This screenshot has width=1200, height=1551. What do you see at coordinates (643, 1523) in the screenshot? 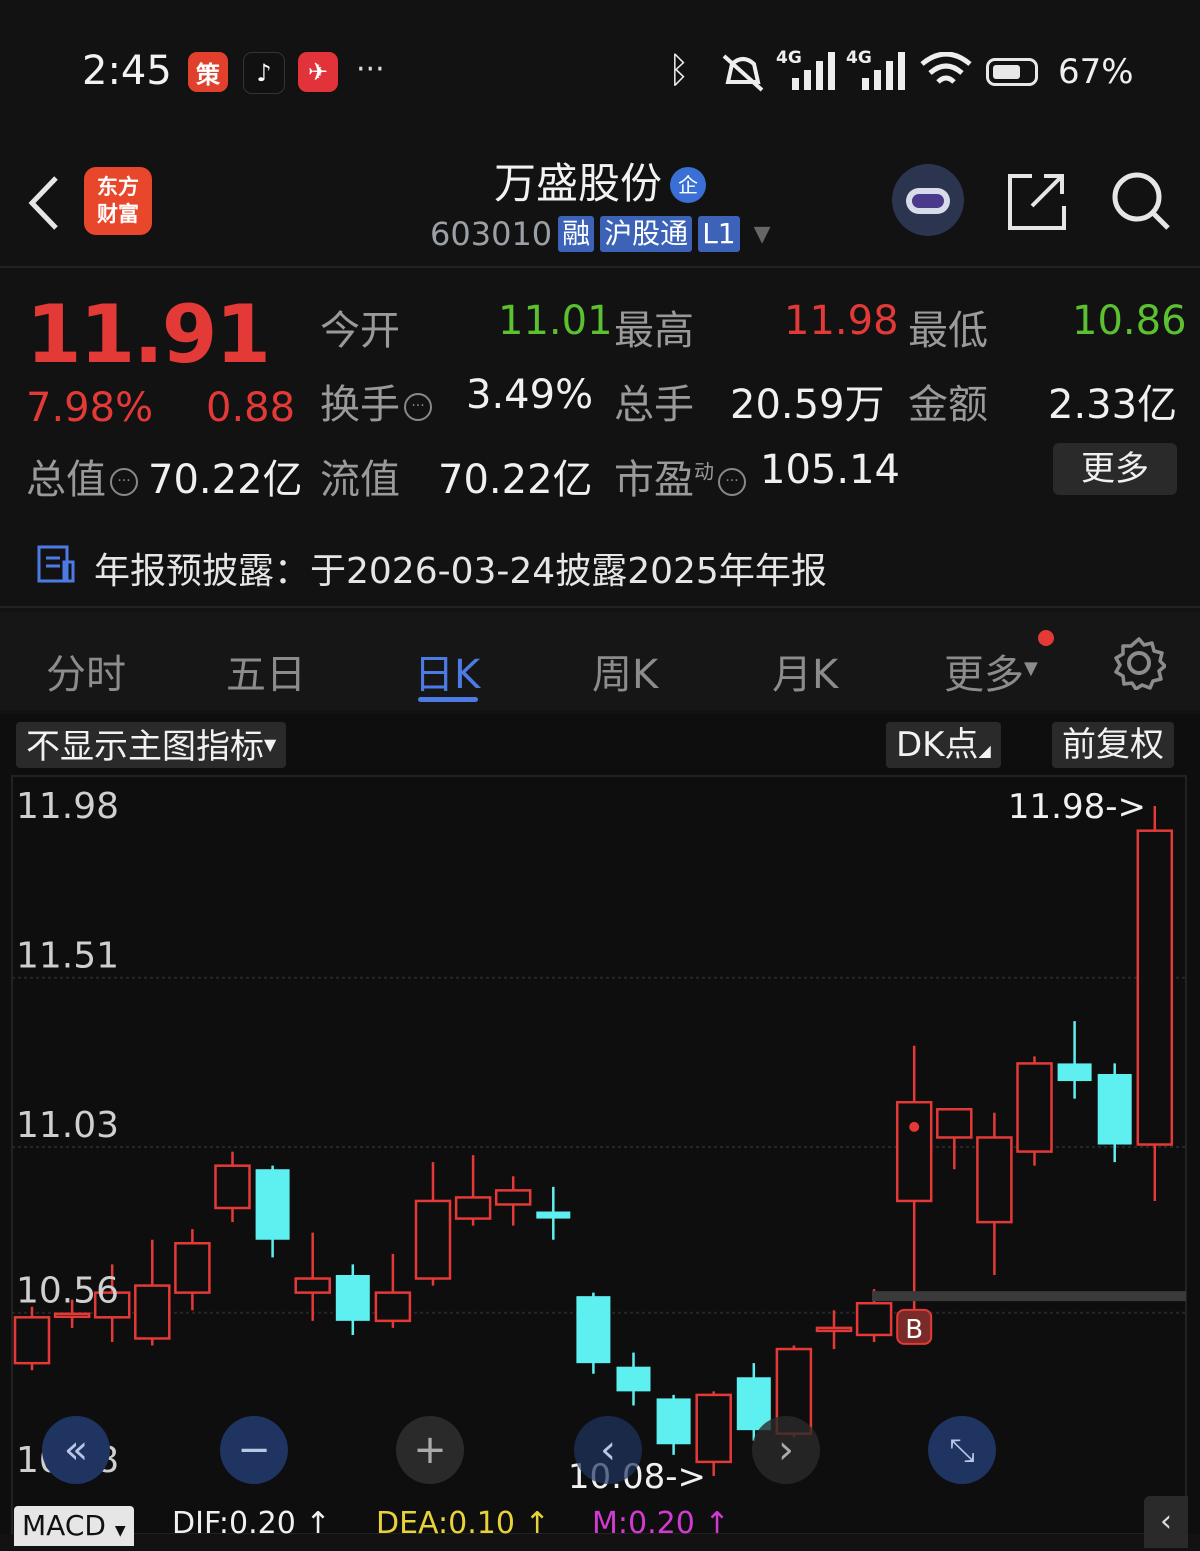
I see `macd-m-value: M:0.20` at bounding box center [643, 1523].